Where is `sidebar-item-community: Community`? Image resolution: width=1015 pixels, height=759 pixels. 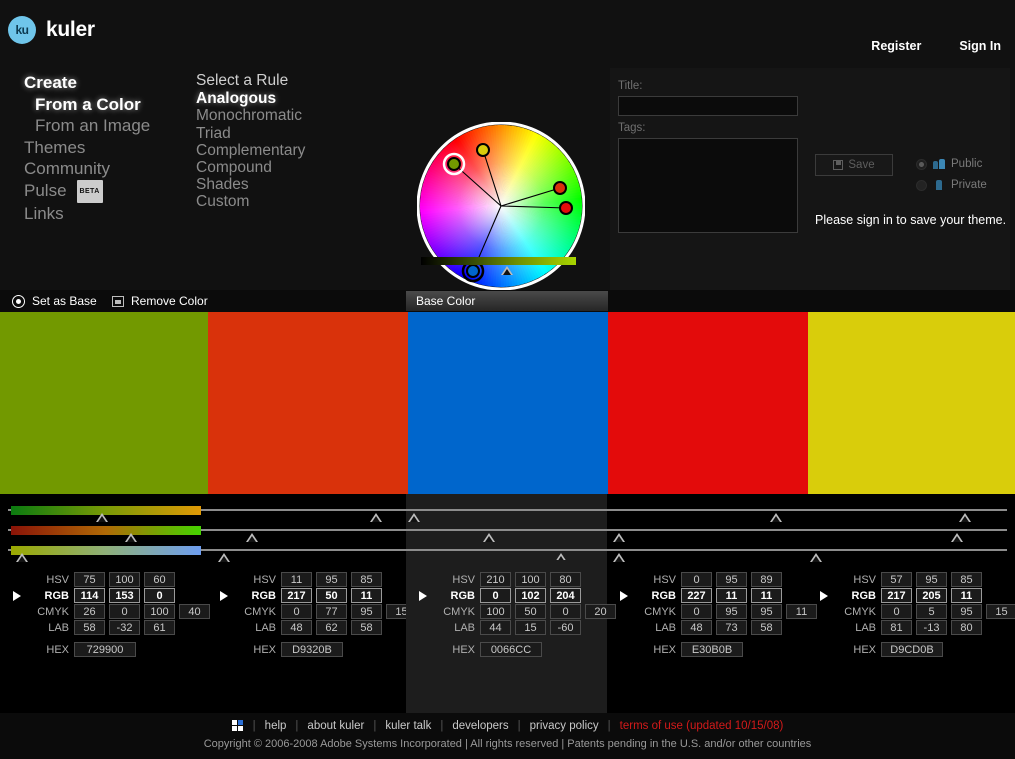
sidebar-item-community: Community is located at coordinates (104, 169).